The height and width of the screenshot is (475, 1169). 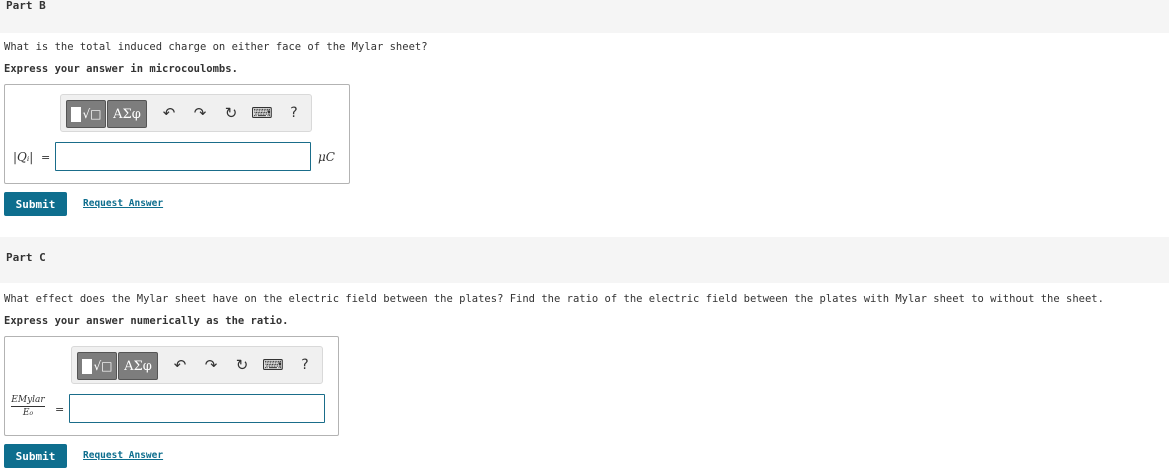 What do you see at coordinates (171, 386) in the screenshot?
I see `part-c-answer-box: √□ ΑΣφ ↶ ↷ ↻ ⌨ ? EMylar E₀ =` at bounding box center [171, 386].